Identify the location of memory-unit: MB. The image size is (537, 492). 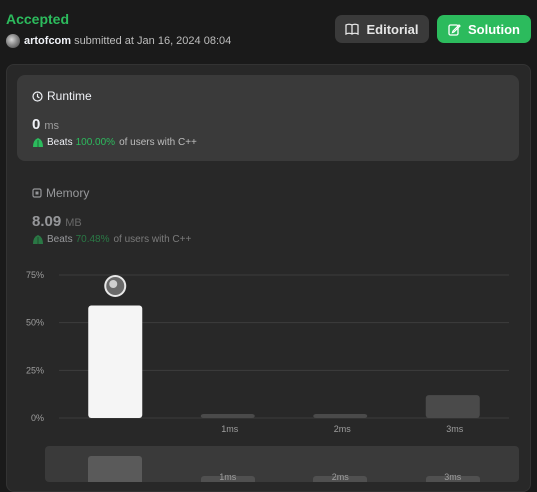
(73, 223).